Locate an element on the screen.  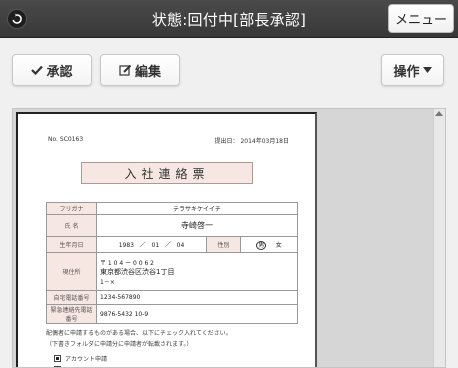
birthdate-value: 1983 ／ 01 ／ 04 is located at coordinates (151, 244).